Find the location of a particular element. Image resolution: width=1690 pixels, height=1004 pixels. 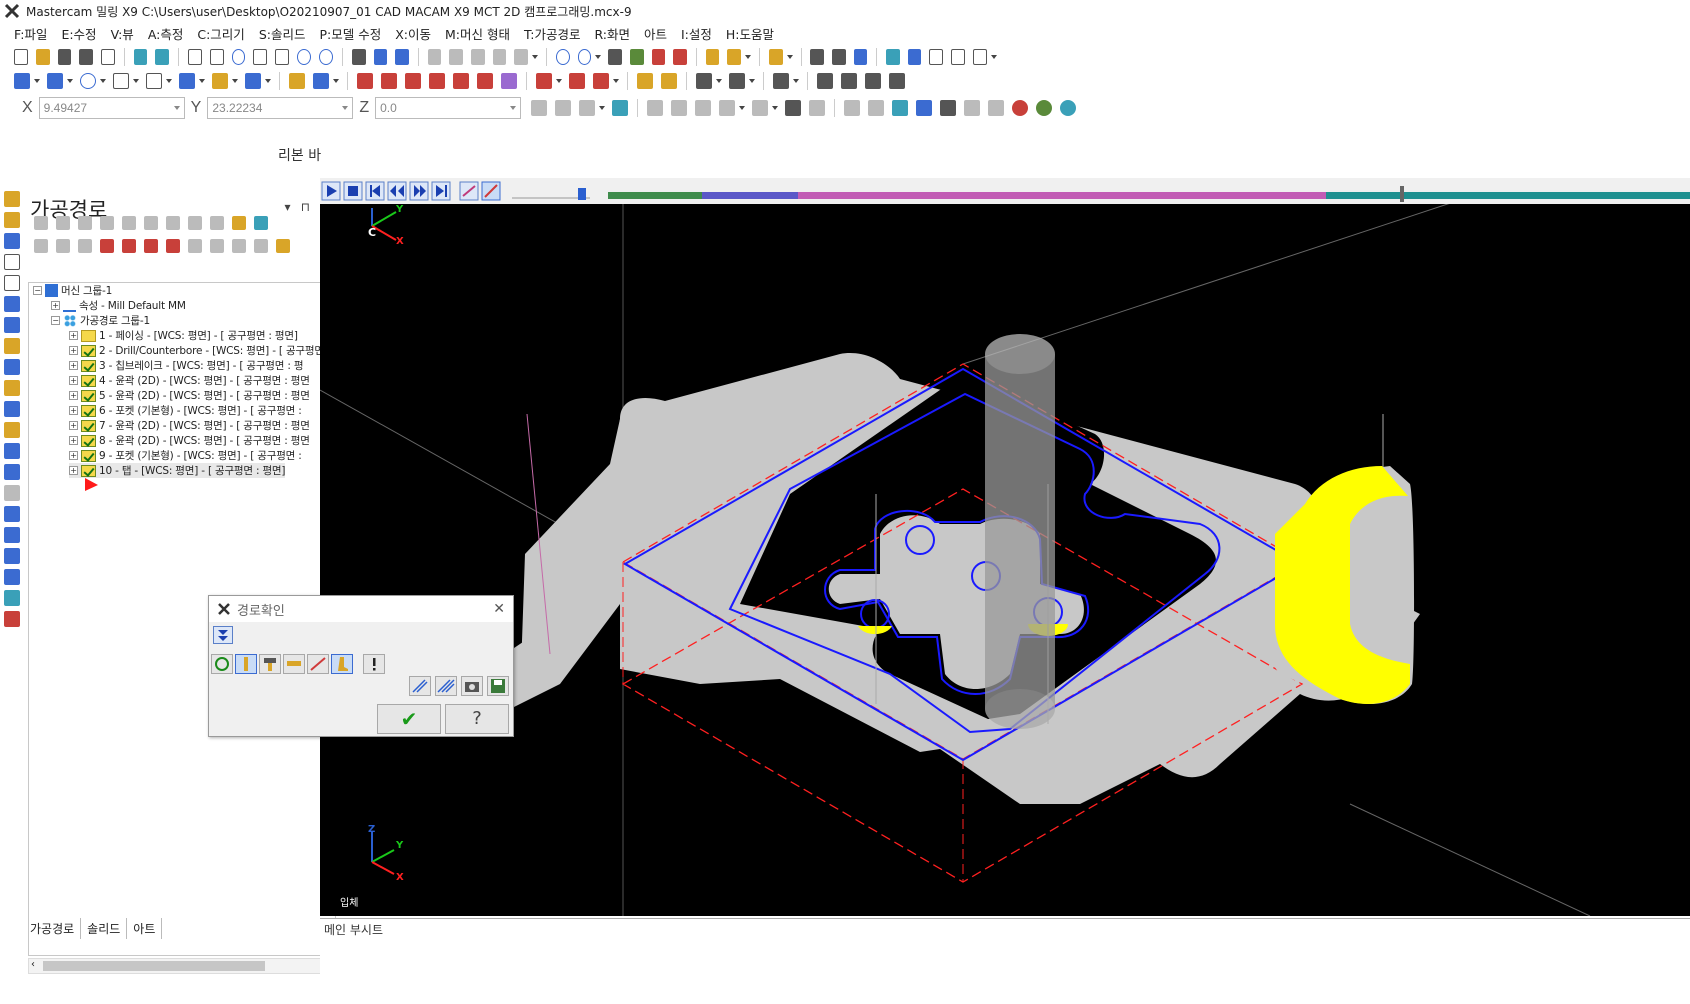

play-button is located at coordinates (331, 191).